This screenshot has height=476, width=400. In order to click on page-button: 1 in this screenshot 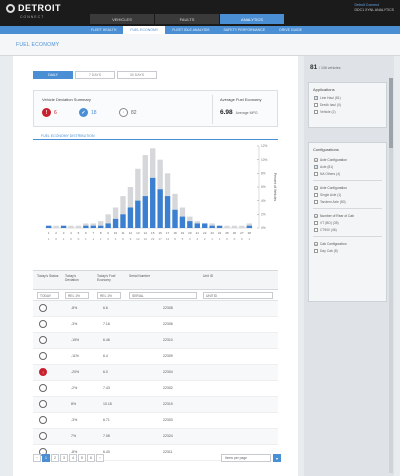, I will do `click(46, 458)`.